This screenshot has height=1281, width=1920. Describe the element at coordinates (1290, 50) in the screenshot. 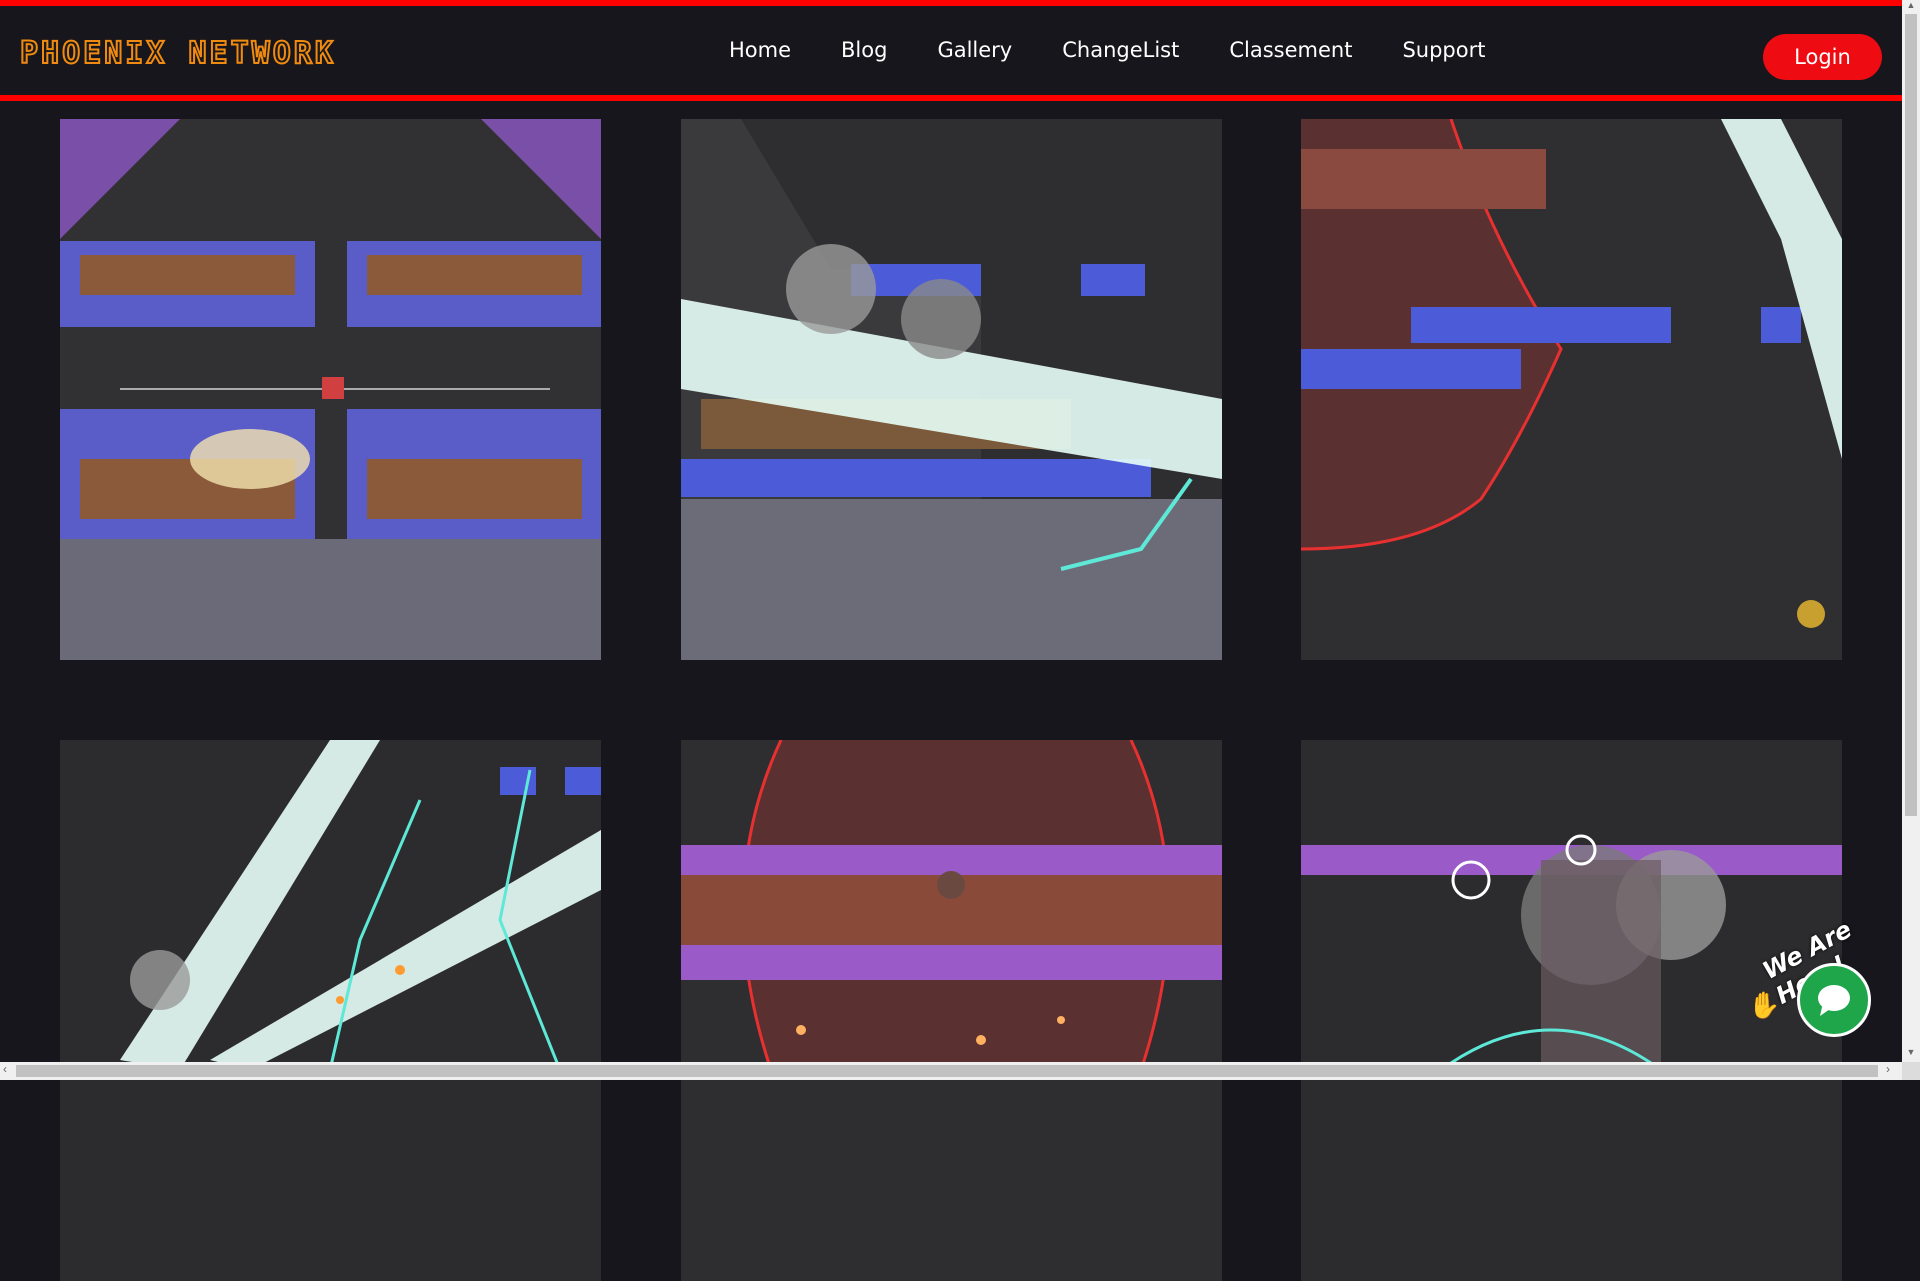

I see `nav-classement: Classement` at that location.